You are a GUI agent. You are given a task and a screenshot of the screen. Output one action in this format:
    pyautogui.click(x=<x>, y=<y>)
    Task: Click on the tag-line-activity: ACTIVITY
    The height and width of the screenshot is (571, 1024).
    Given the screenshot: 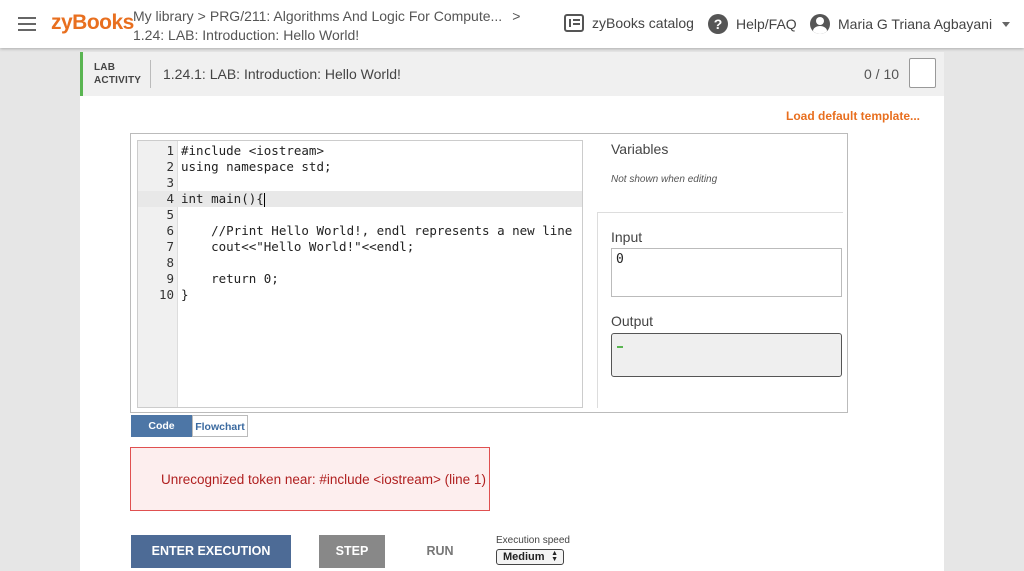 What is the action you would take?
    pyautogui.click(x=118, y=80)
    